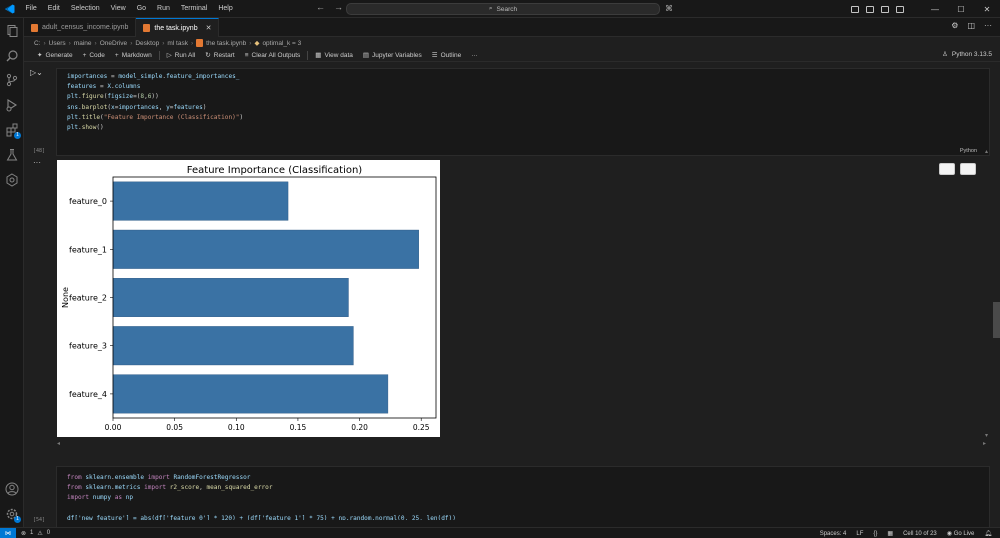 The height and width of the screenshot is (538, 1000). I want to click on x-tick-label: 0.05, so click(174, 427).